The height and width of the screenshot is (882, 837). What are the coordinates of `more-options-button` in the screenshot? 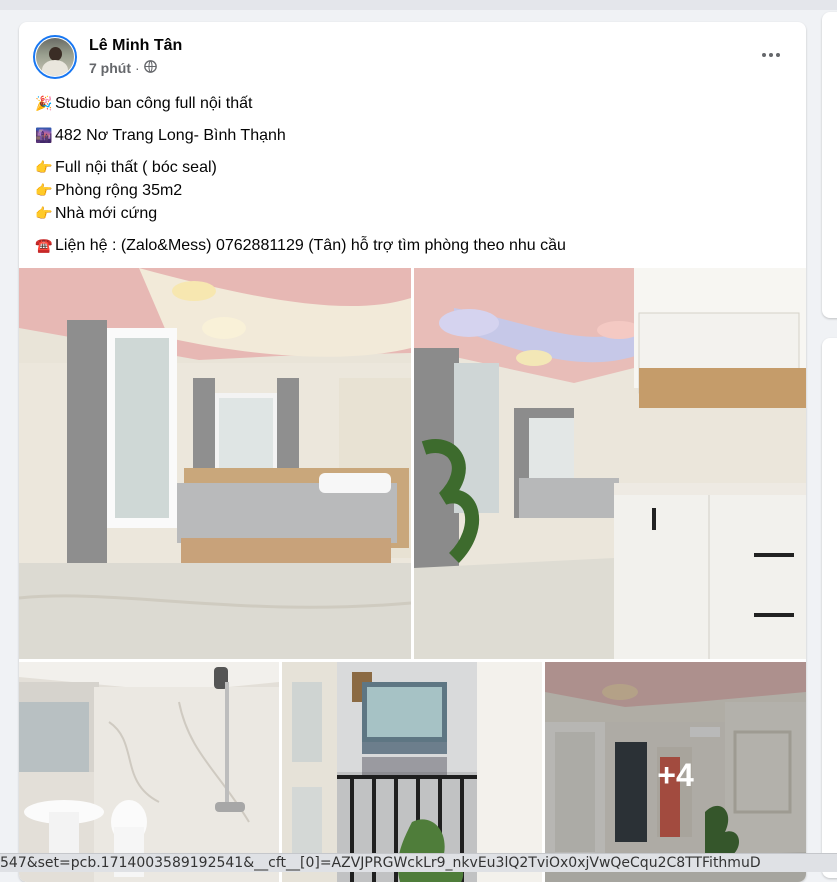 It's located at (771, 55).